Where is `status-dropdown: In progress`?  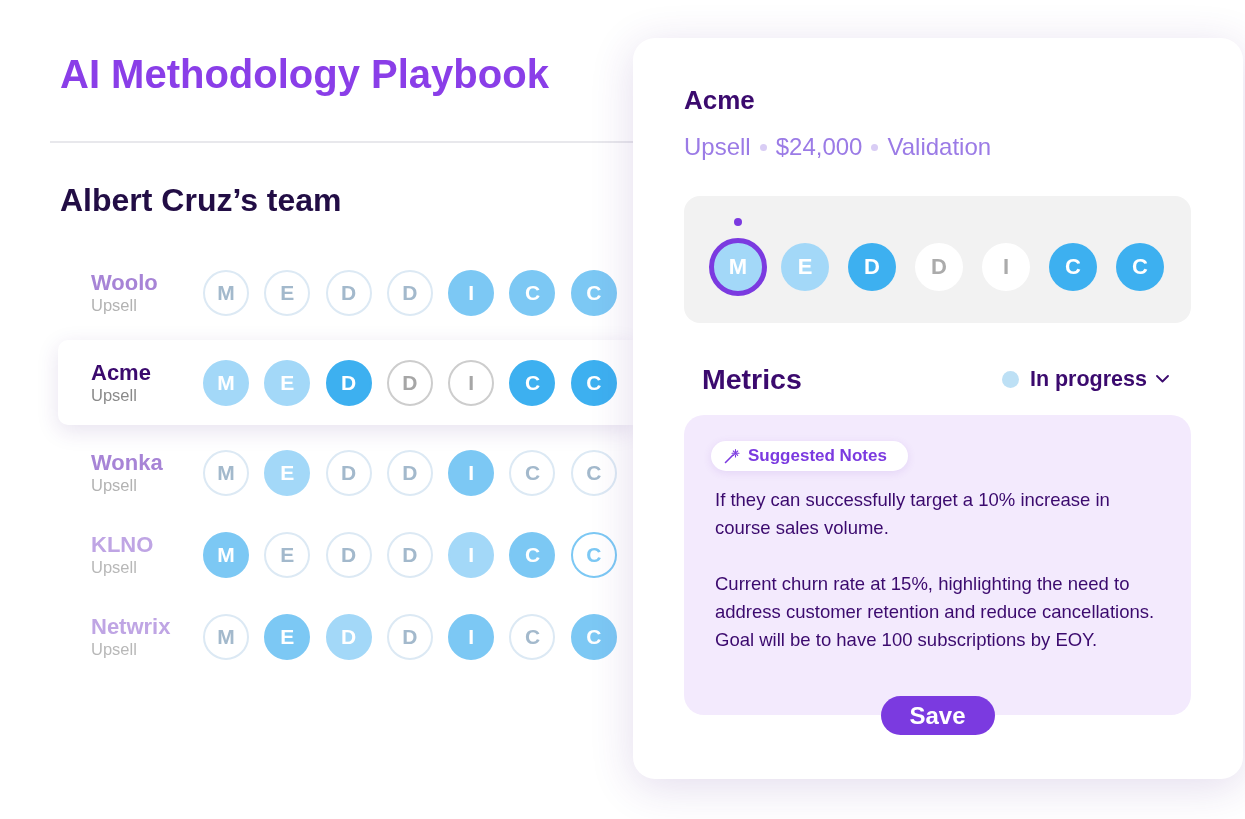 status-dropdown: In progress is located at coordinates (1085, 379).